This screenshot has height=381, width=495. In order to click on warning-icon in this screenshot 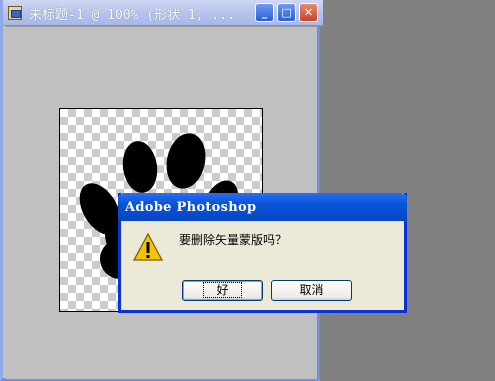, I will do `click(148, 246)`.